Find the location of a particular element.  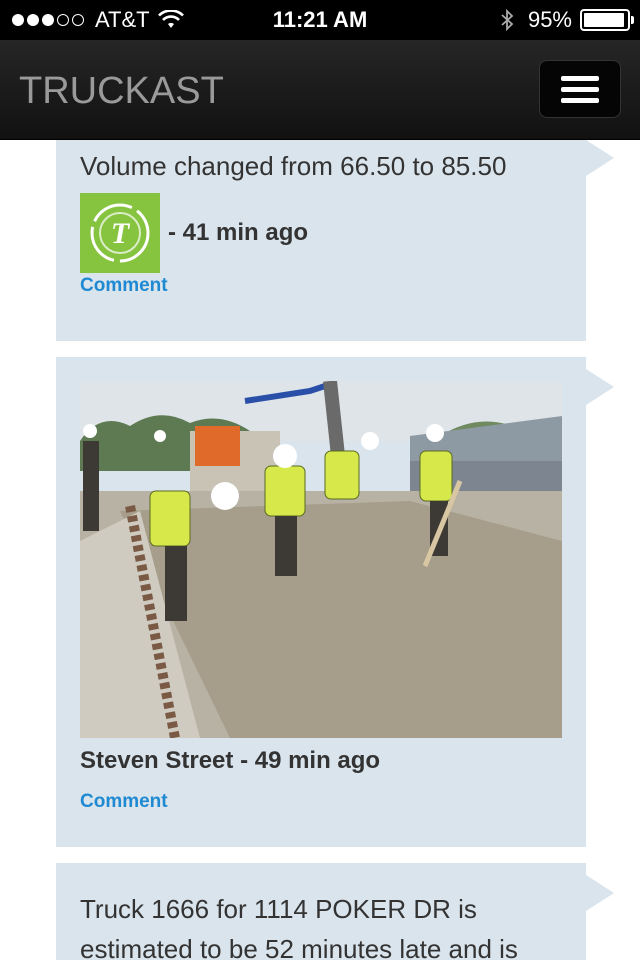

svg-text: T is located at coordinates (121, 233).